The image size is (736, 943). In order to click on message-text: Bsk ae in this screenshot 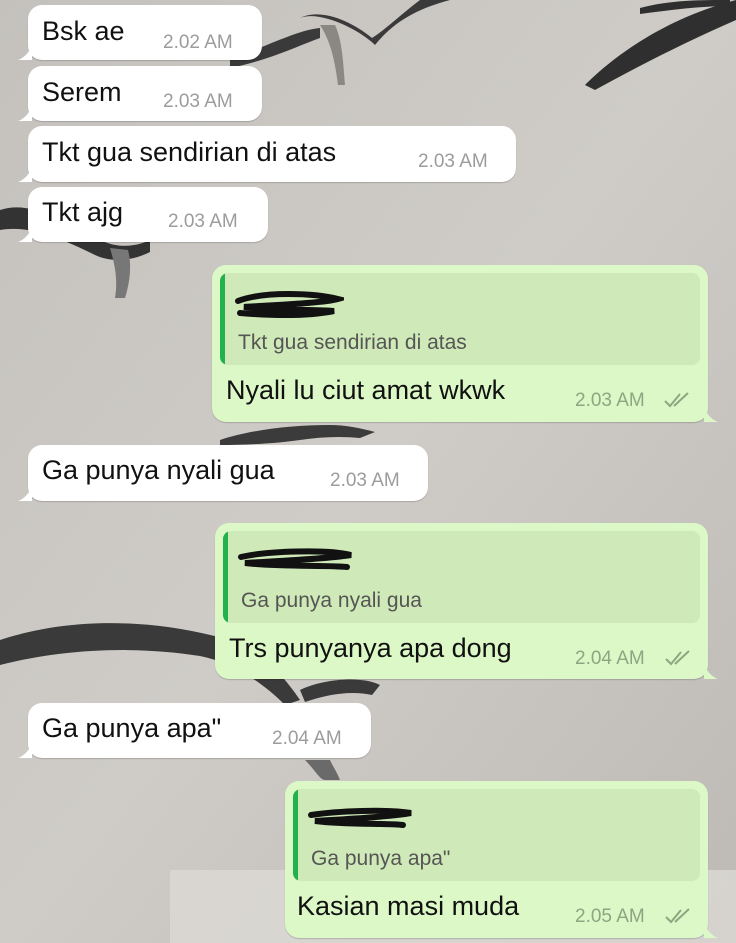, I will do `click(83, 31)`.